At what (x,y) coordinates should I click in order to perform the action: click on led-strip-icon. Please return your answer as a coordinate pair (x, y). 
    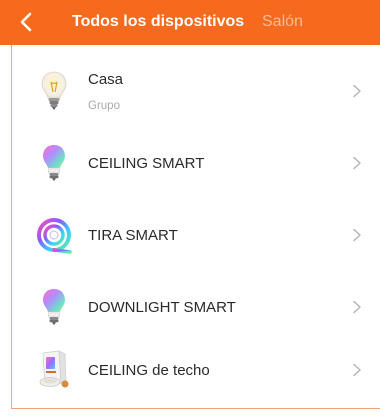
    Looking at the image, I should click on (54, 235).